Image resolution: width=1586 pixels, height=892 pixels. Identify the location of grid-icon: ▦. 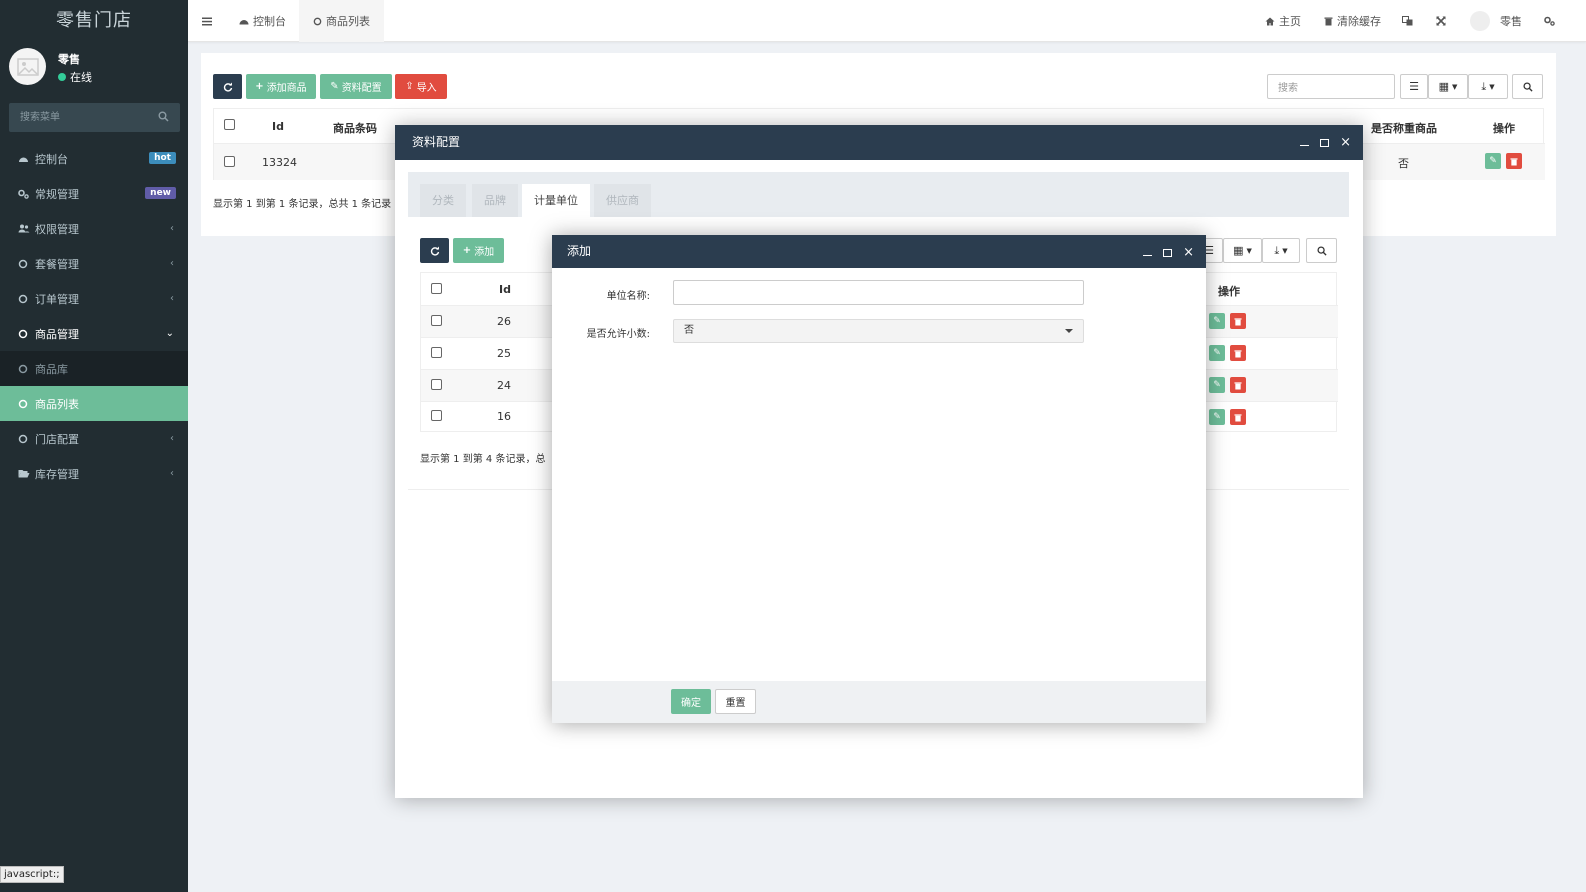
(1238, 250).